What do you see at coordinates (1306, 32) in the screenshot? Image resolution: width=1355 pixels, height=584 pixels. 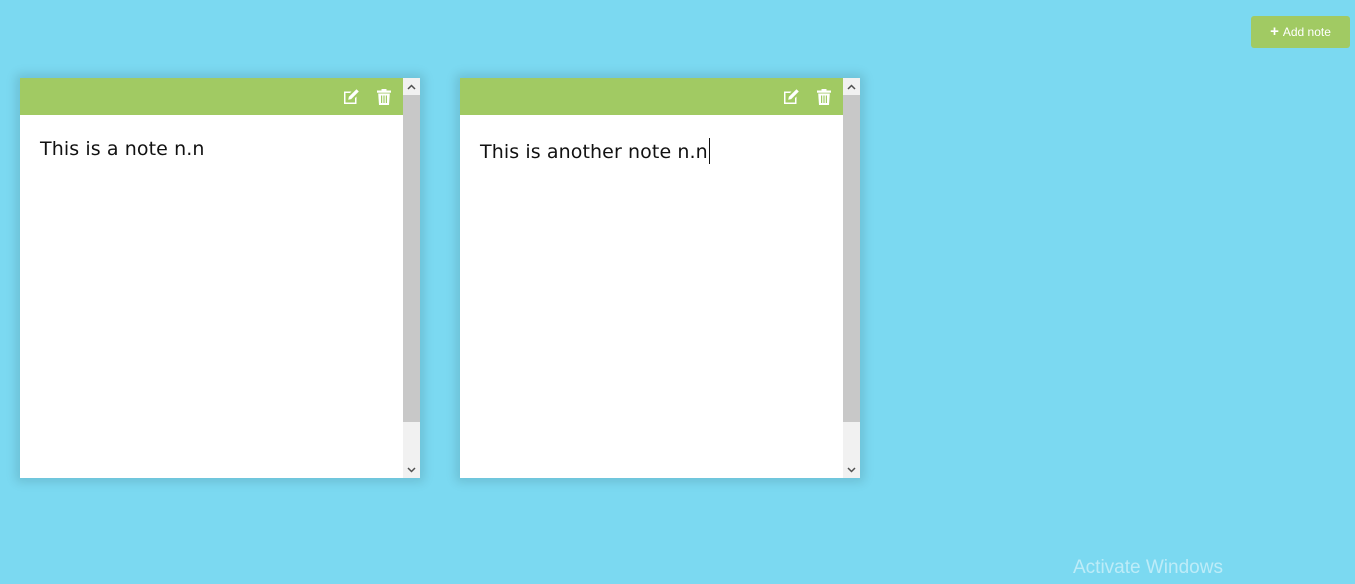 I see `add-note-label: Add note` at bounding box center [1306, 32].